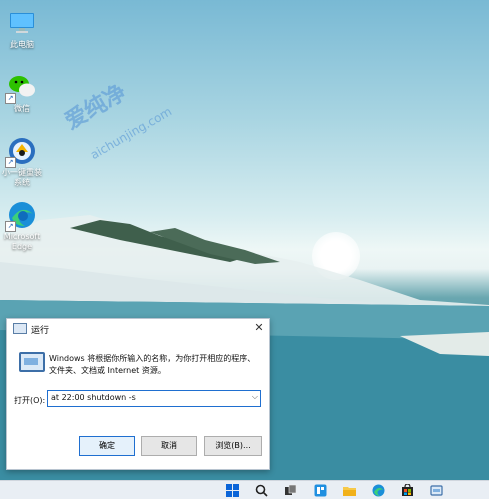  I want to click on edge-icon: ↗, so click(21, 216).